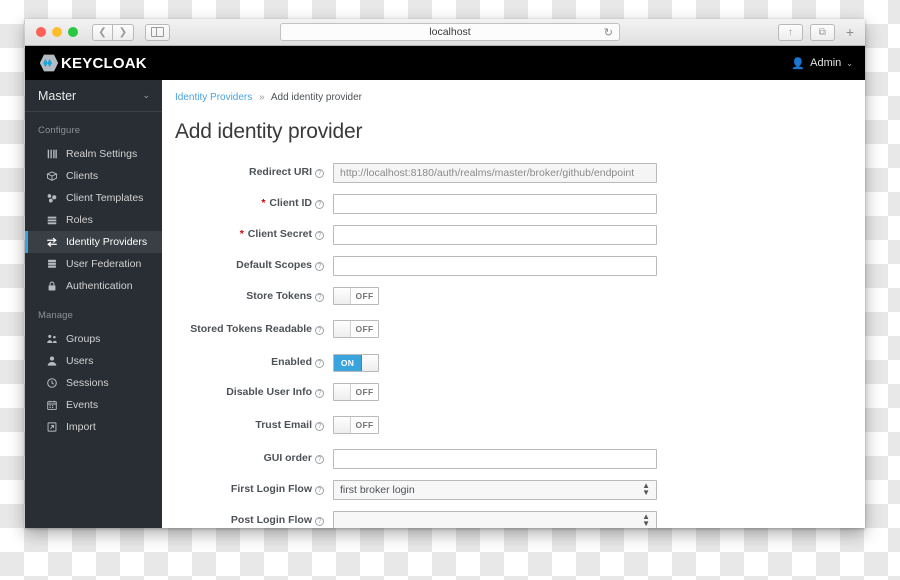 This screenshot has height=580, width=900. I want to click on stored-tokens-readable-toggle: OFF, so click(356, 329).